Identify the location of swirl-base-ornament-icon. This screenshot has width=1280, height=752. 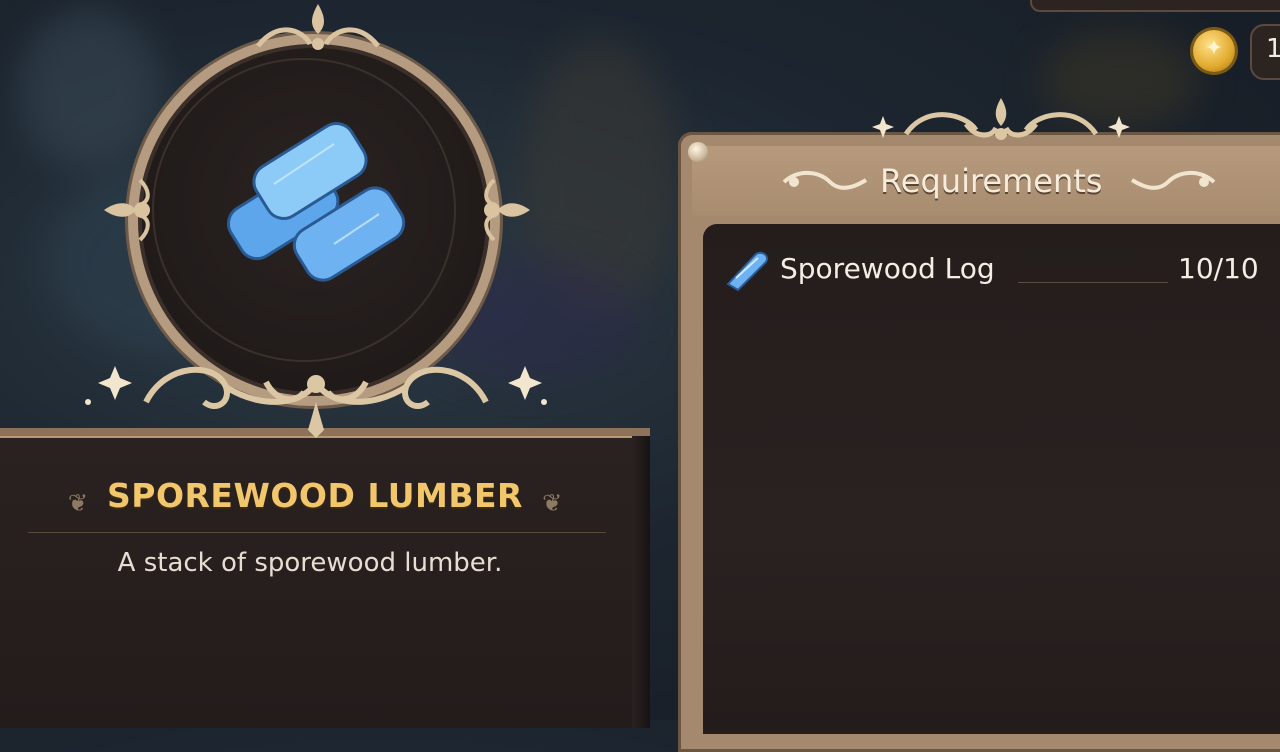
(316, 402).